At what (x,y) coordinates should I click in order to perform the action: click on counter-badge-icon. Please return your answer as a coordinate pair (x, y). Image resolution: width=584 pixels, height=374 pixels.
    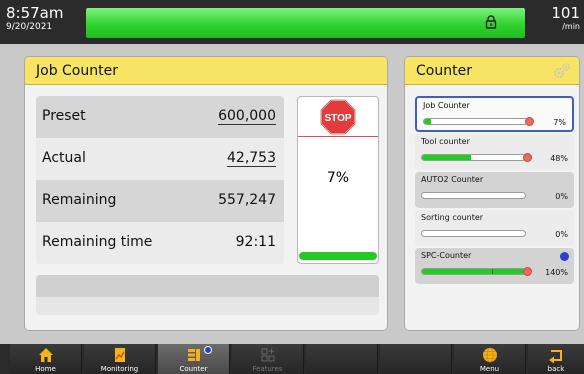
    Looking at the image, I should click on (208, 350).